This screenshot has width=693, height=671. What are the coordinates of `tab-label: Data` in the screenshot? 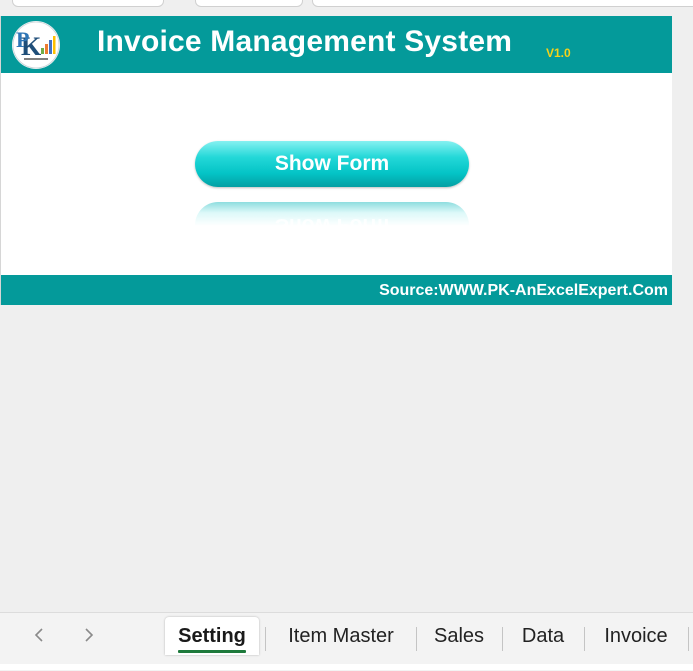 It's located at (543, 636).